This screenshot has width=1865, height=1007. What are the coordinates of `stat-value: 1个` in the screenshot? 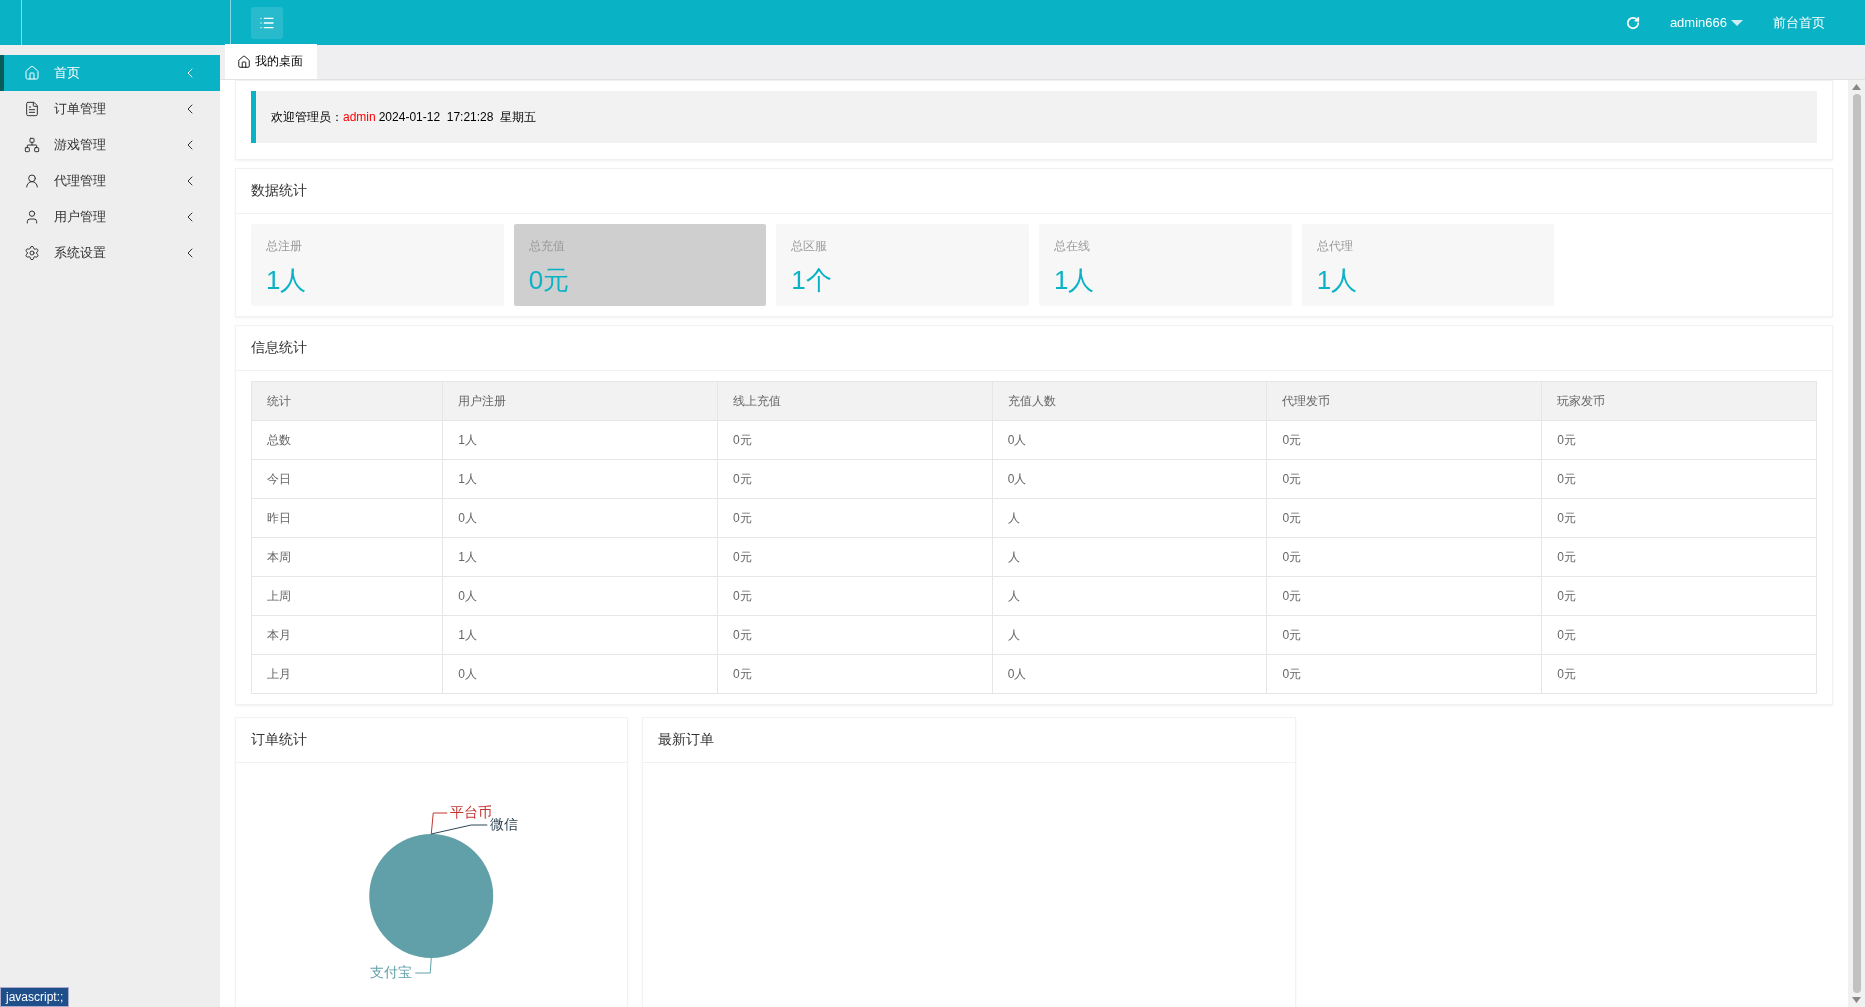 It's located at (812, 280).